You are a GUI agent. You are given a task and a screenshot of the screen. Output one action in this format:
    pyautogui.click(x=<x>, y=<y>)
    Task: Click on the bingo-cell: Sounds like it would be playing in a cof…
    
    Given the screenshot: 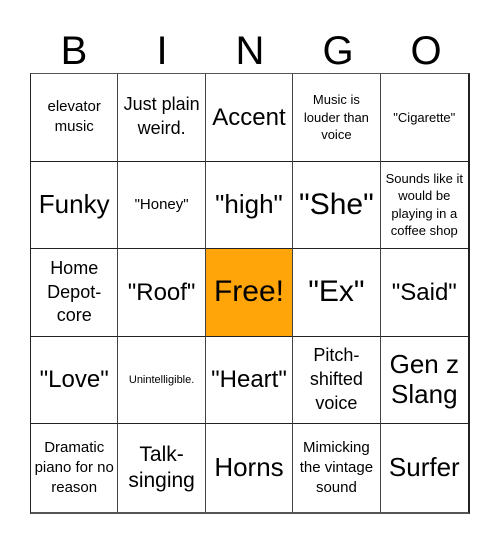 What is the action you would take?
    pyautogui.click(x=424, y=206)
    